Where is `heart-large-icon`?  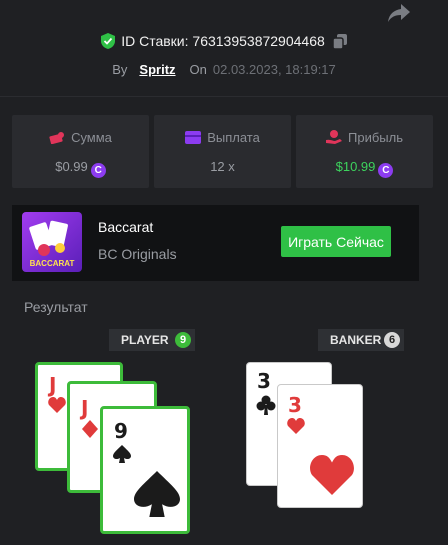 heart-large-icon is located at coordinates (332, 475).